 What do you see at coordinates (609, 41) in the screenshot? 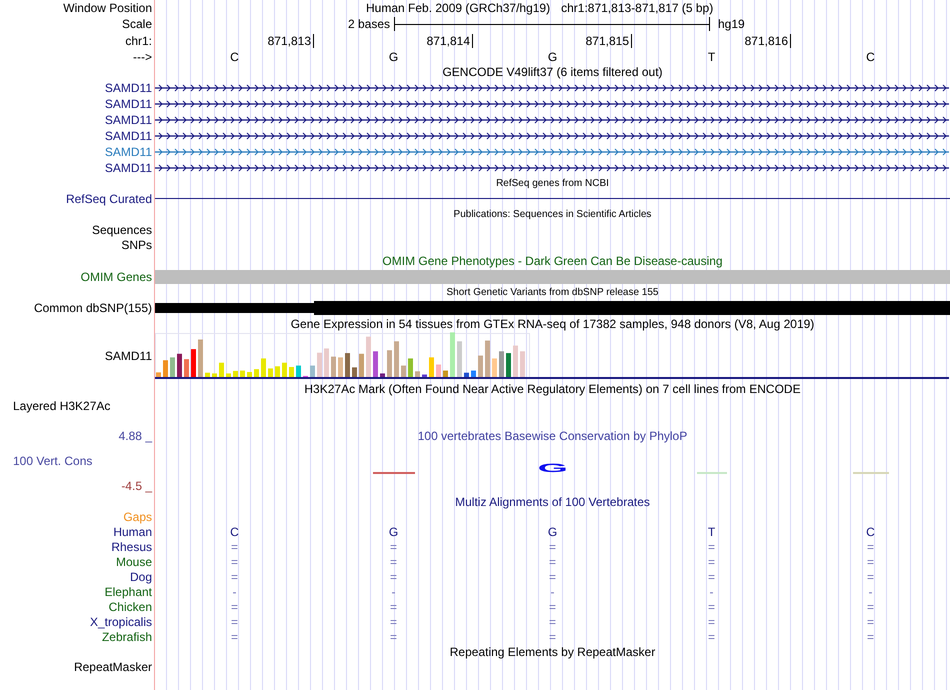
I see `coordinate-tick: 871,815` at bounding box center [609, 41].